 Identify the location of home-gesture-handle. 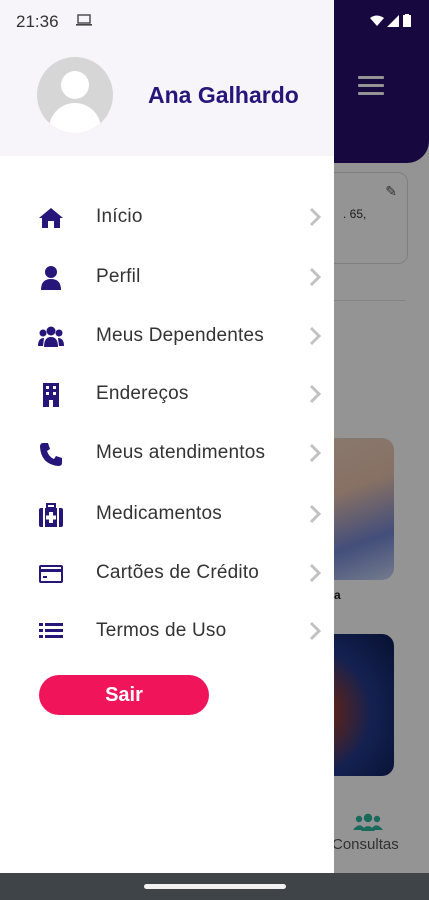
(215, 886).